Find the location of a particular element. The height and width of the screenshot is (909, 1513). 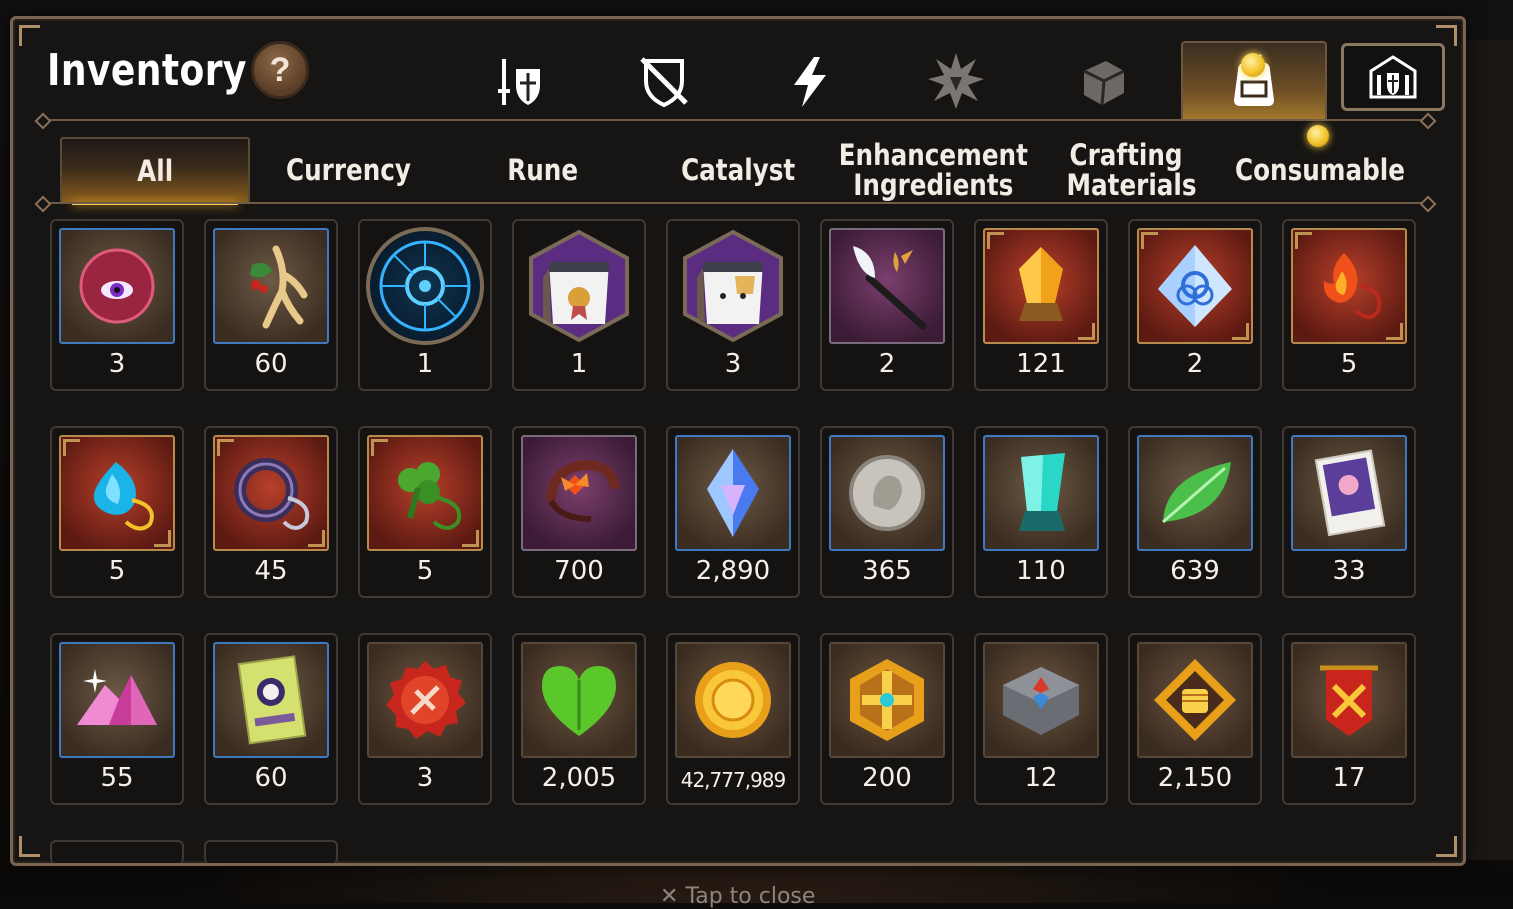

chevron-down-icon: ✕ is located at coordinates (669, 896).